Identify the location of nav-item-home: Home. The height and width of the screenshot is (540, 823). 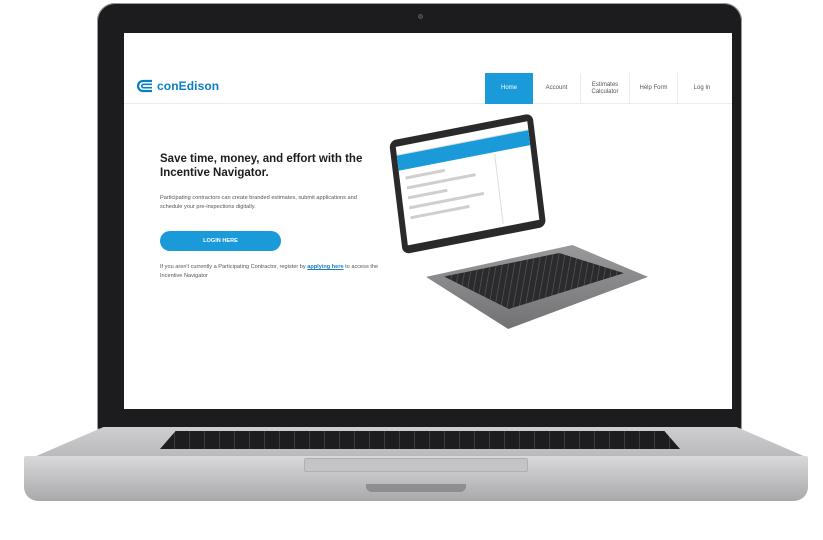
(509, 88).